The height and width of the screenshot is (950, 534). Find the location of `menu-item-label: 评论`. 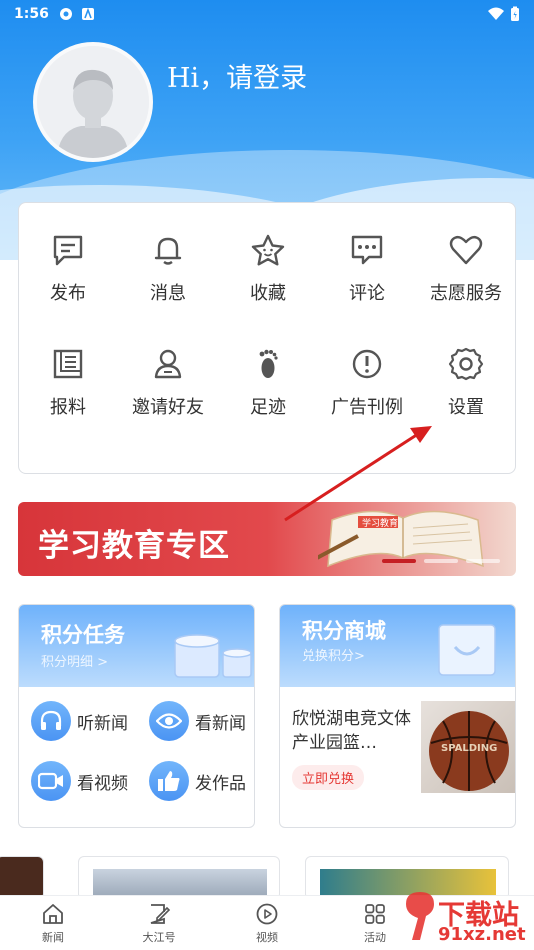

menu-item-label: 评论 is located at coordinates (367, 293).